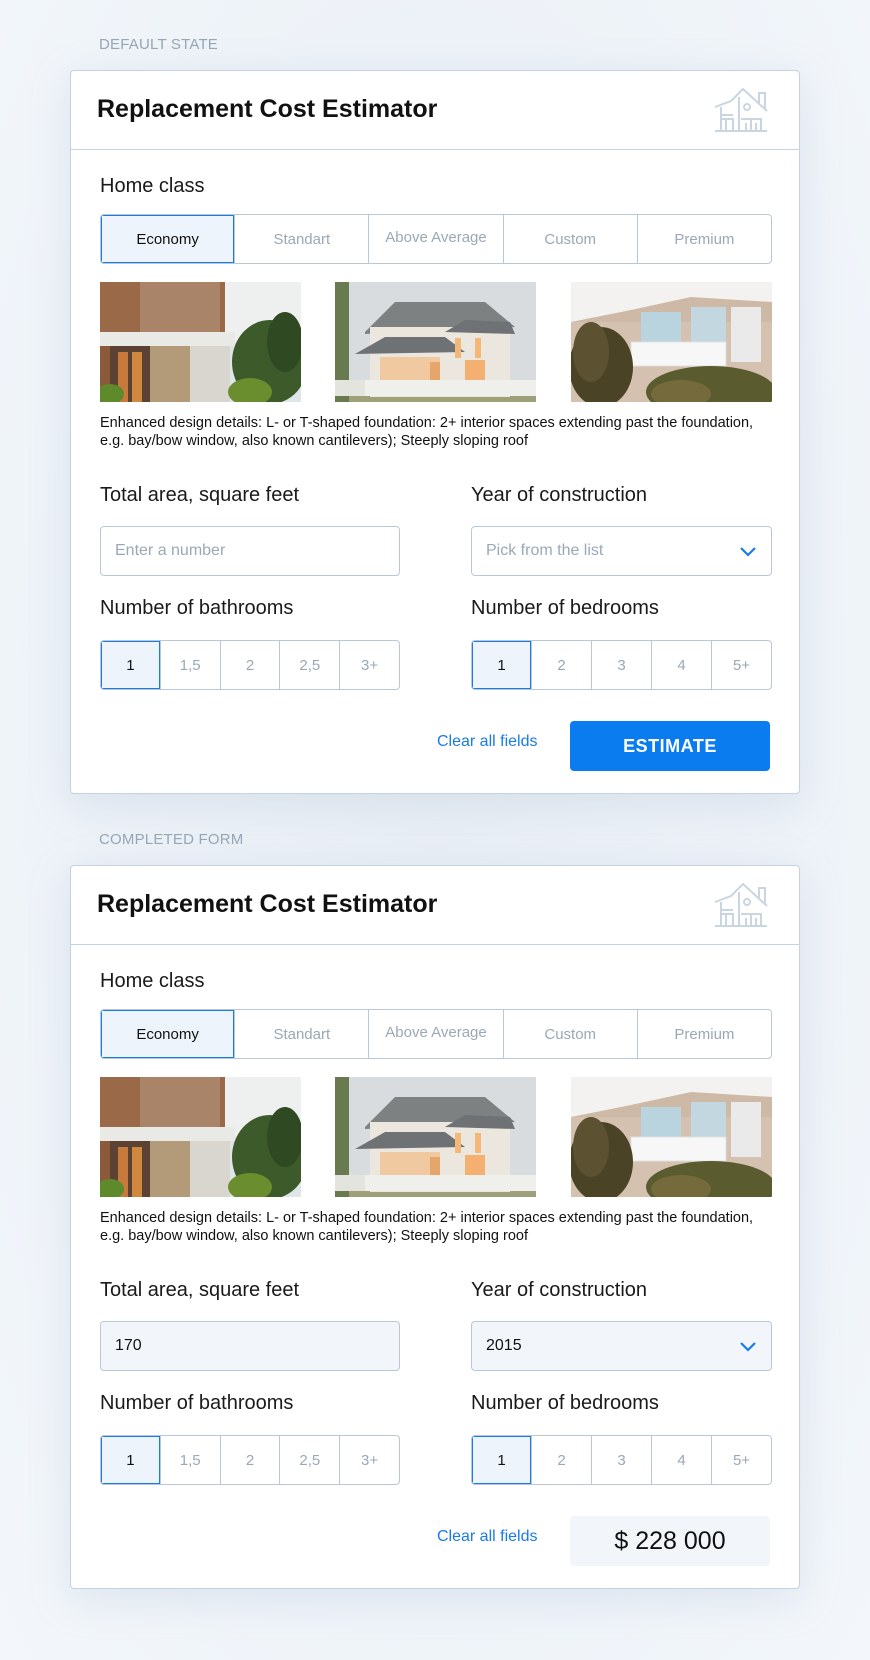 The height and width of the screenshot is (1660, 870). Describe the element at coordinates (250, 551) in the screenshot. I see `total-area-input: Enter a number` at that location.